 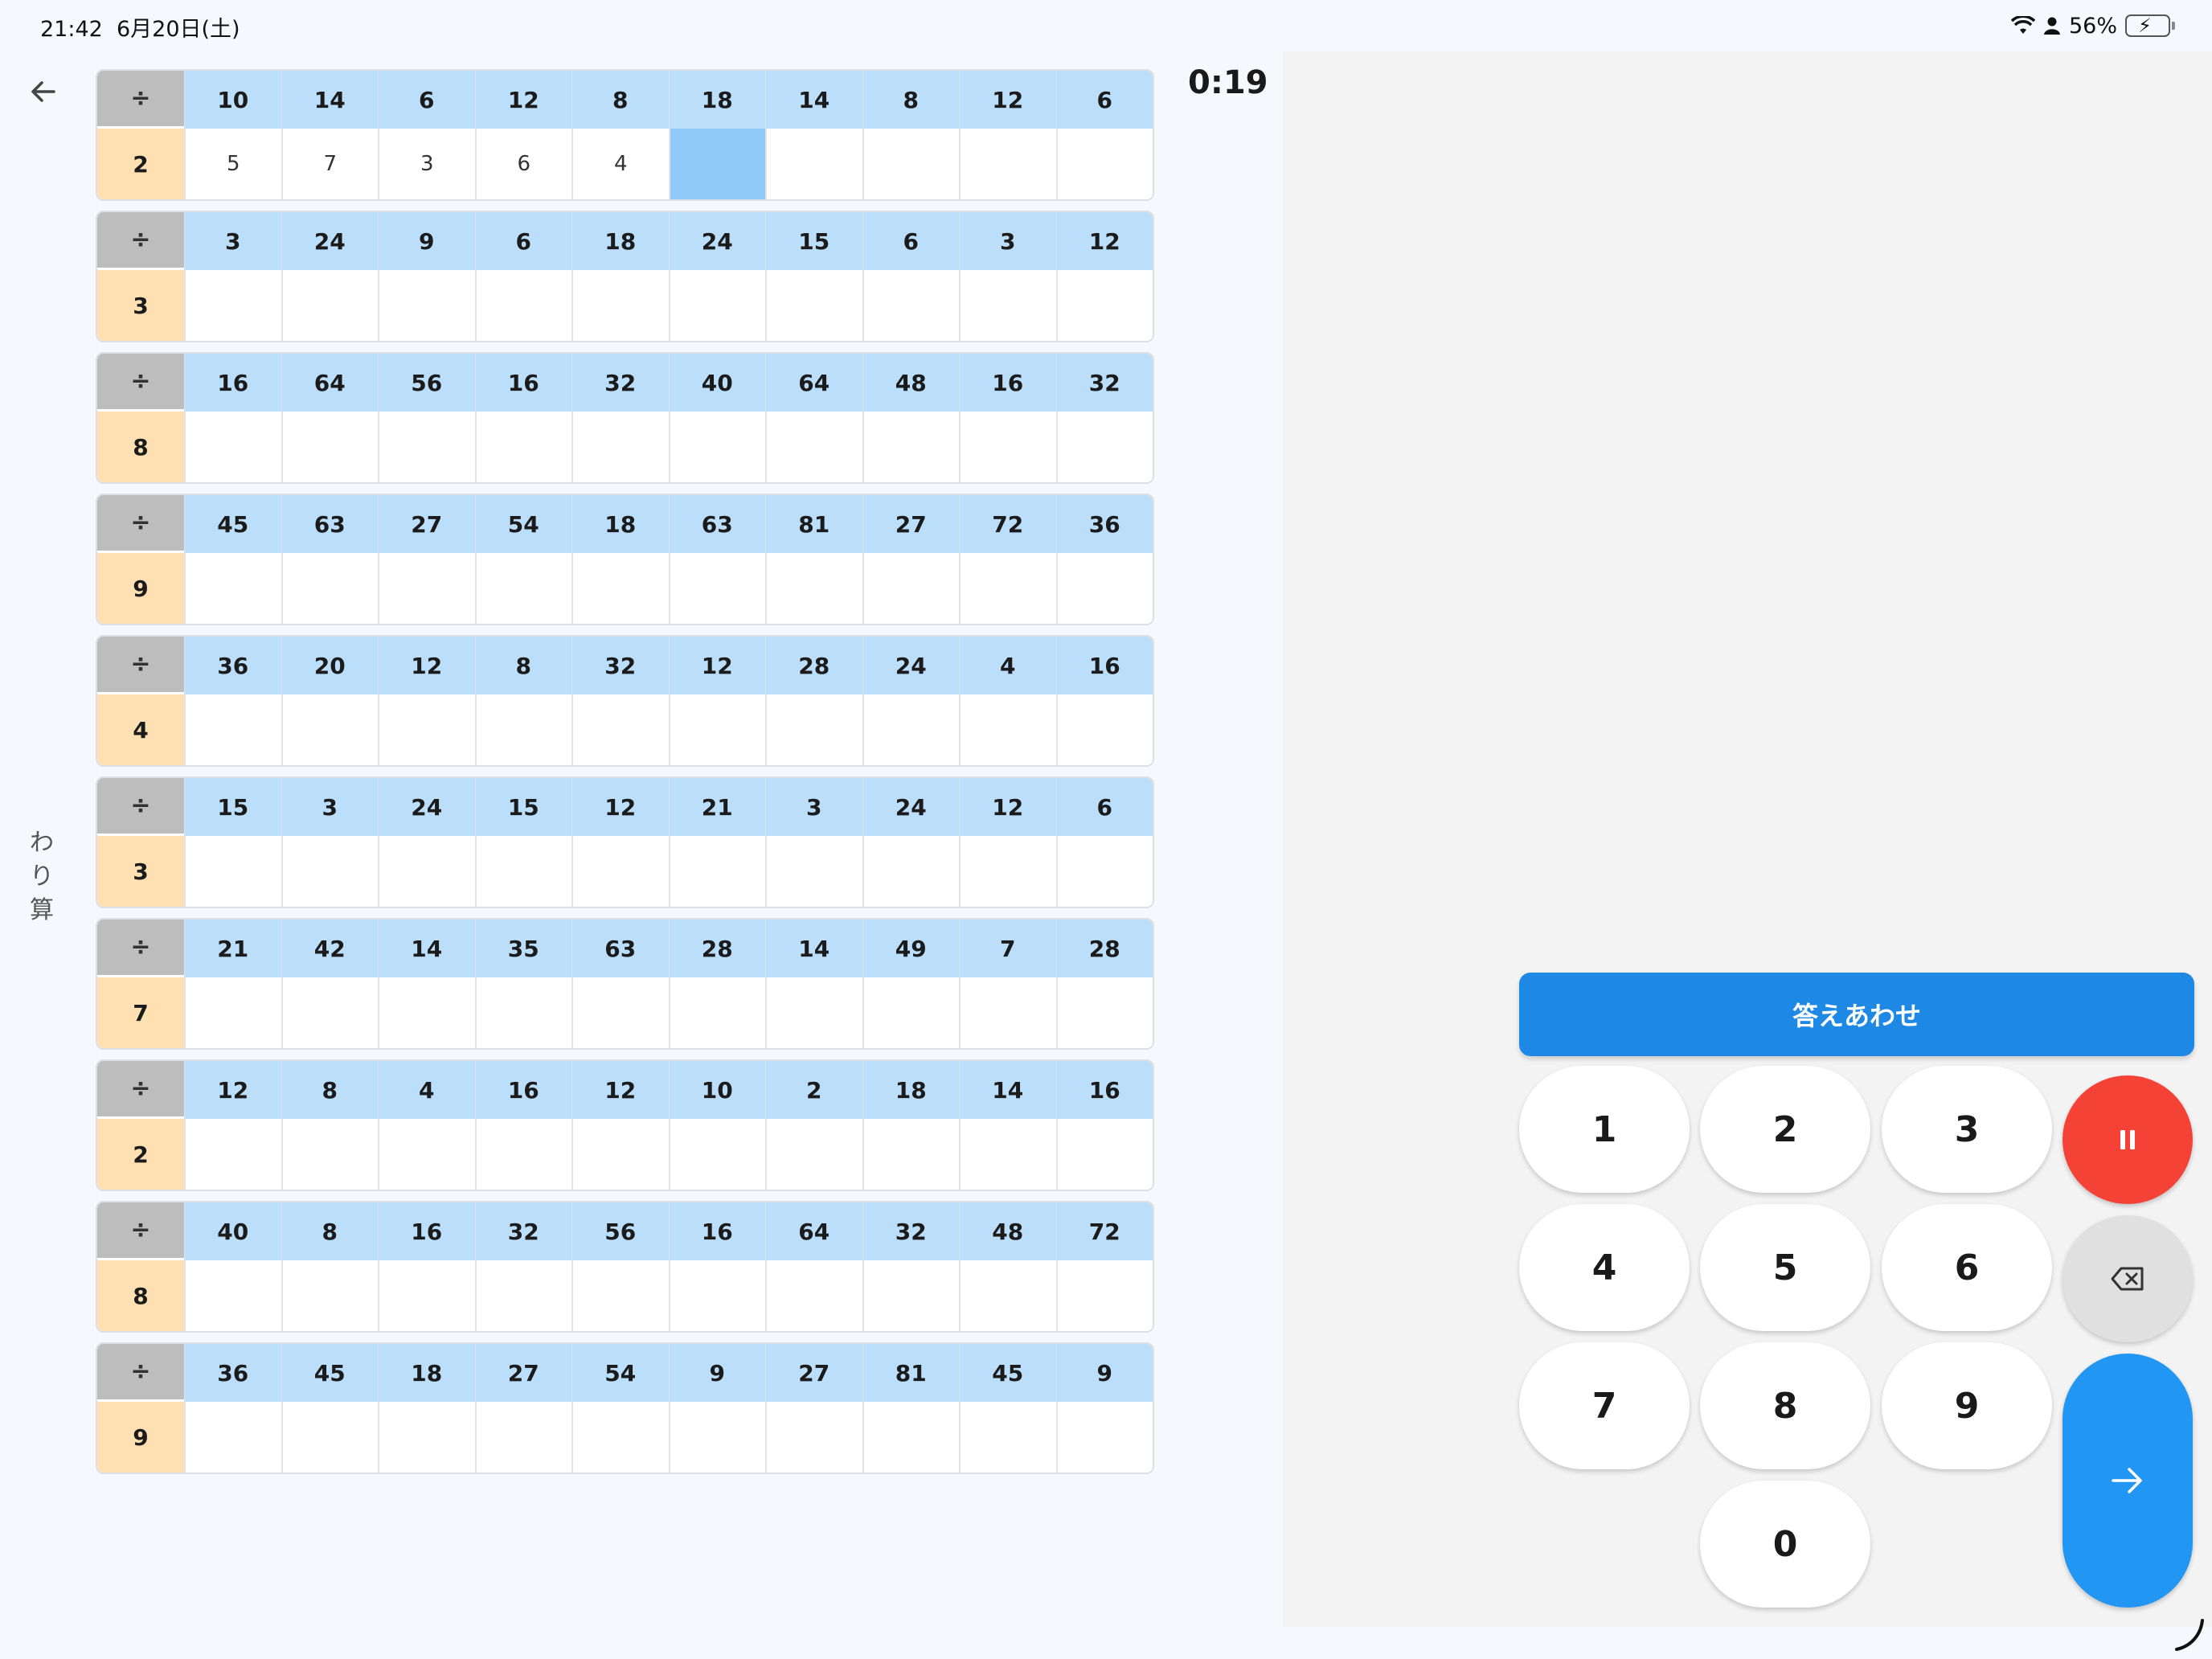 What do you see at coordinates (1785, 1129) in the screenshot?
I see `key-2: 2` at bounding box center [1785, 1129].